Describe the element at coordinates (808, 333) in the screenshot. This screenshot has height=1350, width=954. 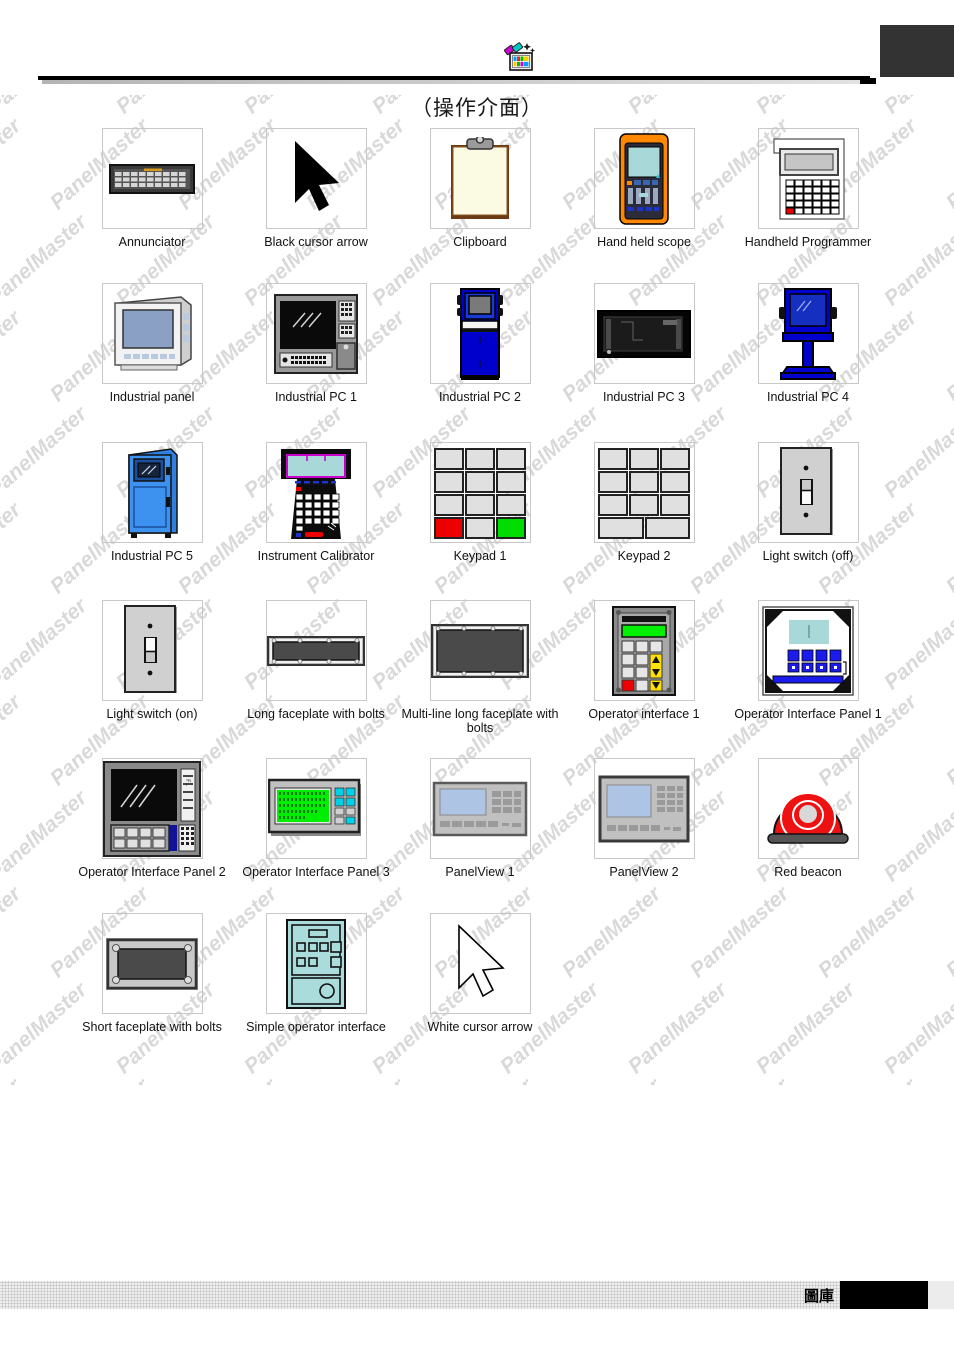
I see `industrial-pc-4-icon` at that location.